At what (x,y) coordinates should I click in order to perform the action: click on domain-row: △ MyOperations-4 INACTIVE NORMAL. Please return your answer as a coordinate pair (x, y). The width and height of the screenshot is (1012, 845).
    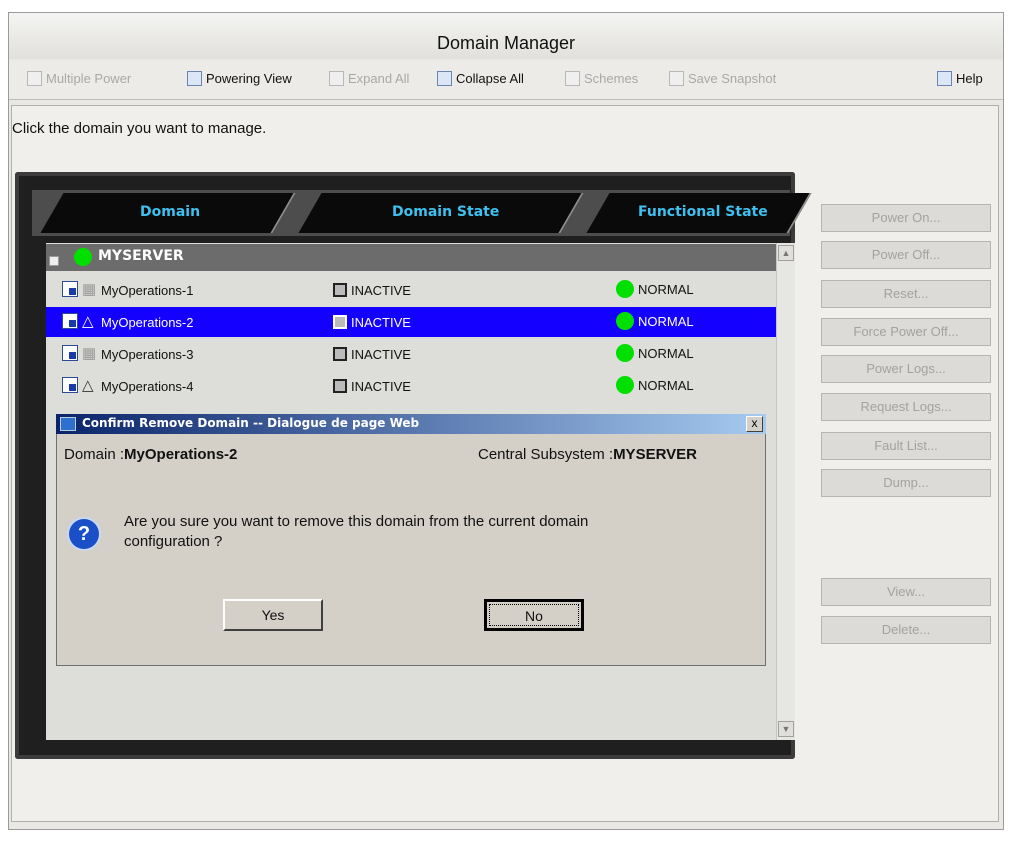
    Looking at the image, I should click on (411, 386).